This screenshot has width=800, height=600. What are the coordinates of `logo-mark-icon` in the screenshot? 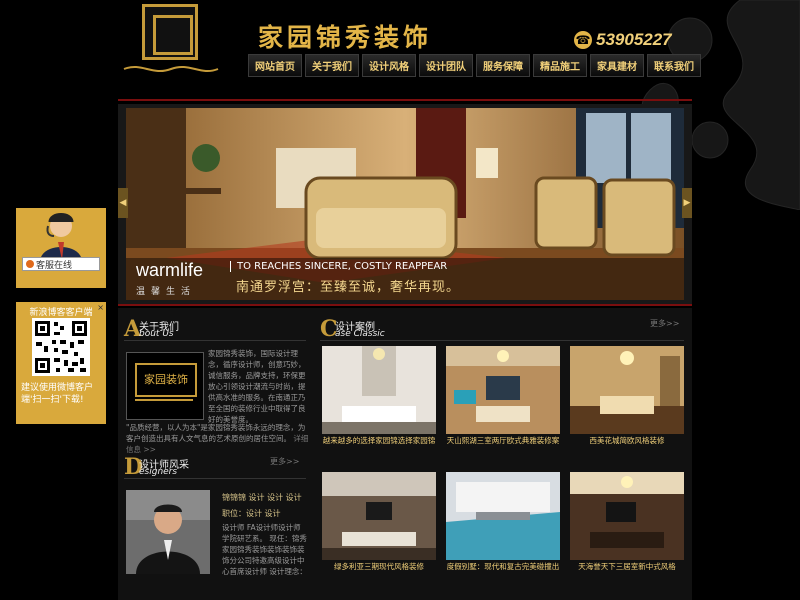 It's located at (170, 32).